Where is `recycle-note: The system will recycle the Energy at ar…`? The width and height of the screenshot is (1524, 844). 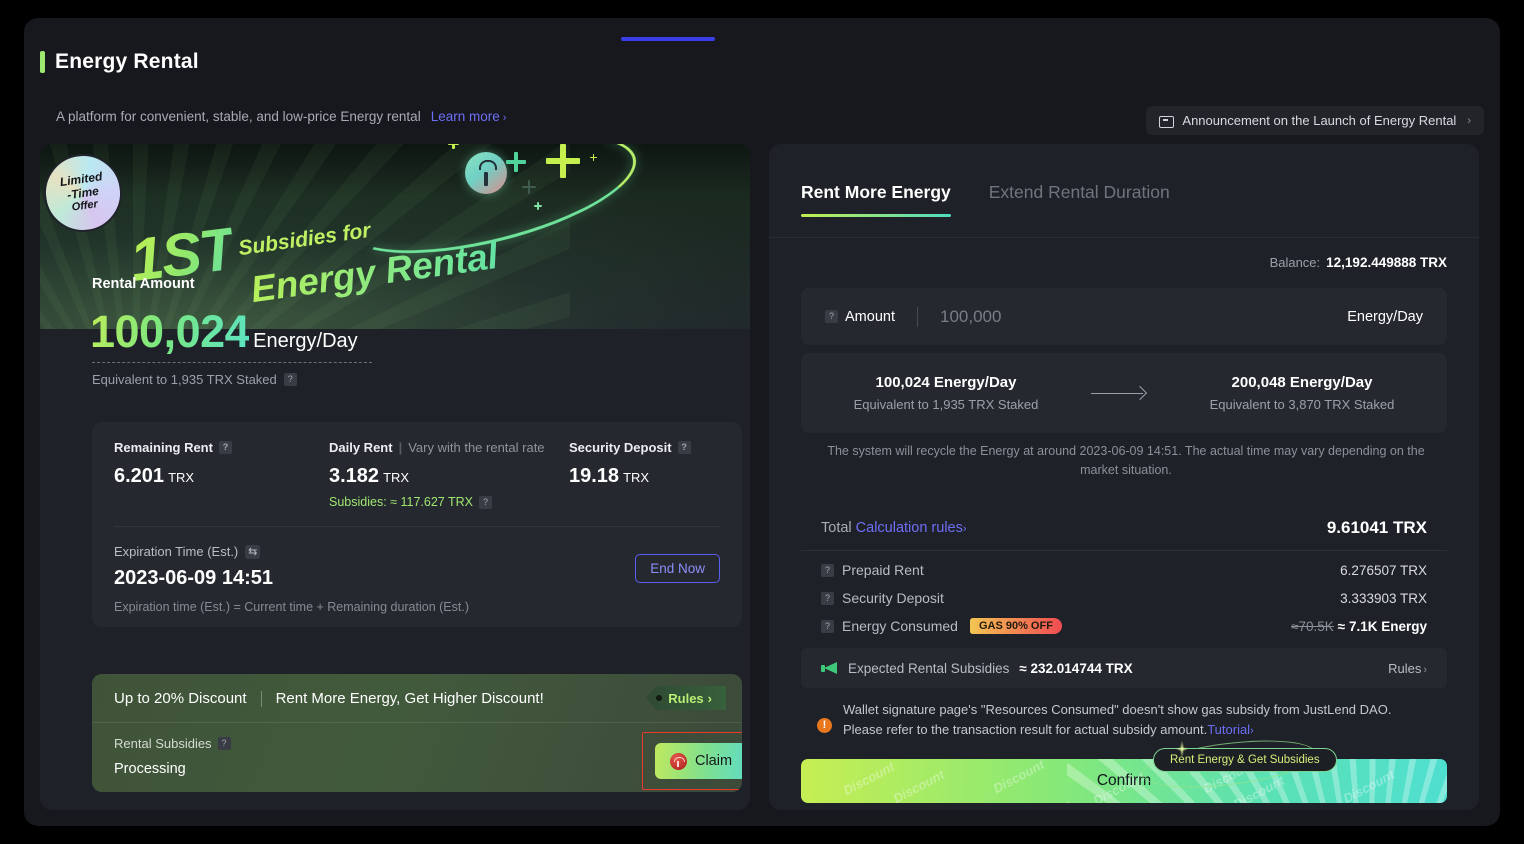
recycle-note: The system will recycle the Energy at ar… is located at coordinates (1126, 461).